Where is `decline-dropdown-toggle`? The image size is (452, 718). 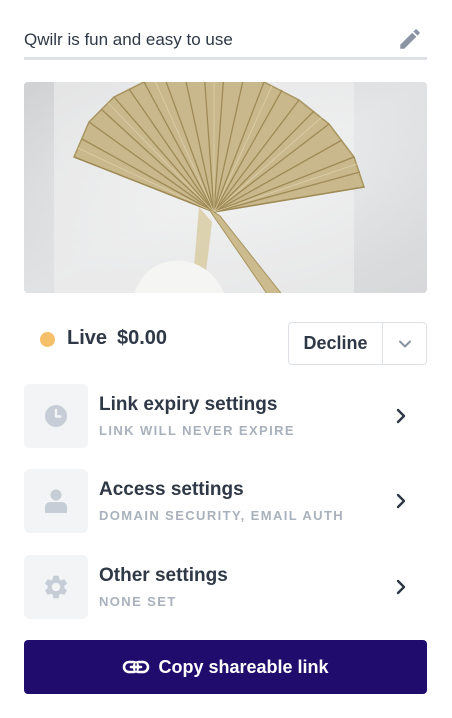
decline-dropdown-toggle is located at coordinates (404, 343).